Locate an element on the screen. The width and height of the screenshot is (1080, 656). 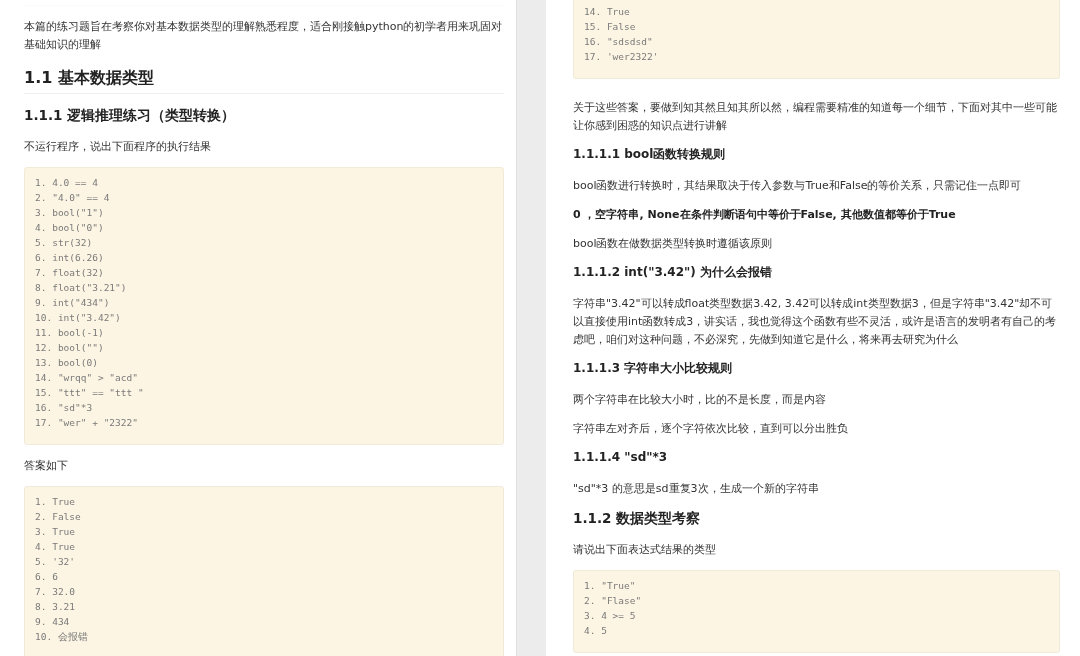
paragraph: 请说出下面表达式结果的类型 is located at coordinates (645, 550).